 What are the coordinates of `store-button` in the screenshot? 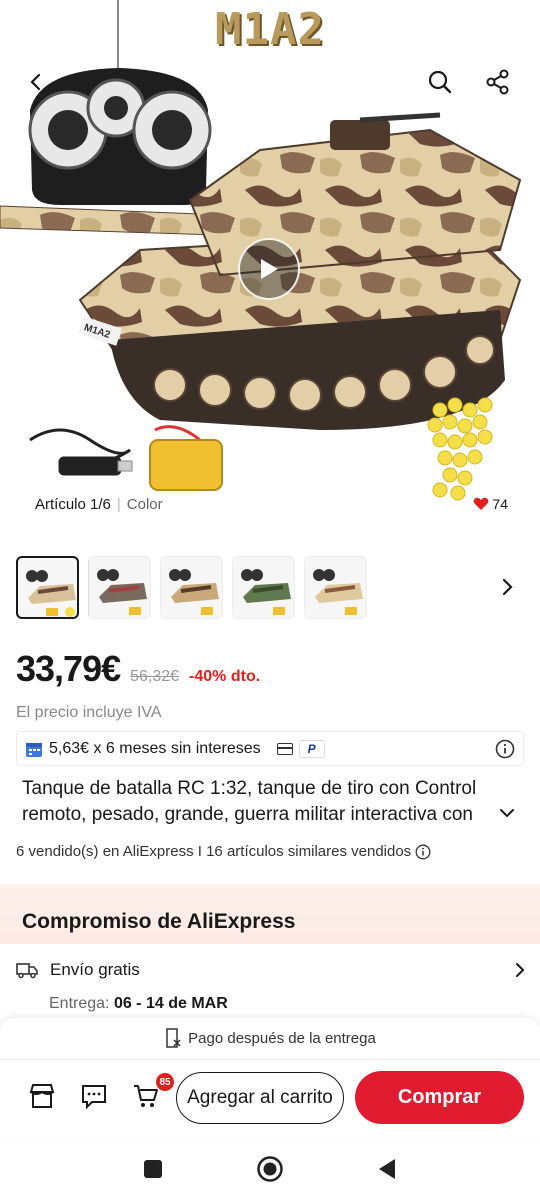 It's located at (42, 1096).